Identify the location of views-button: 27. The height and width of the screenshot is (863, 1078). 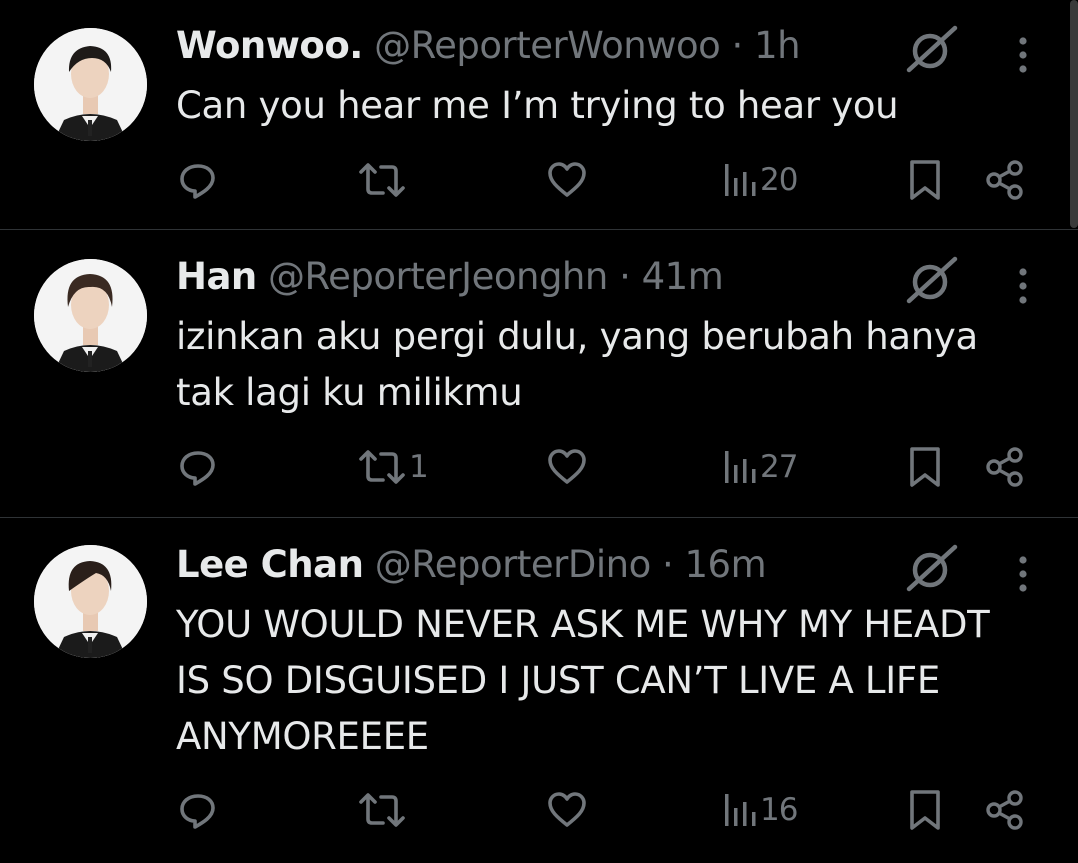
(760, 467).